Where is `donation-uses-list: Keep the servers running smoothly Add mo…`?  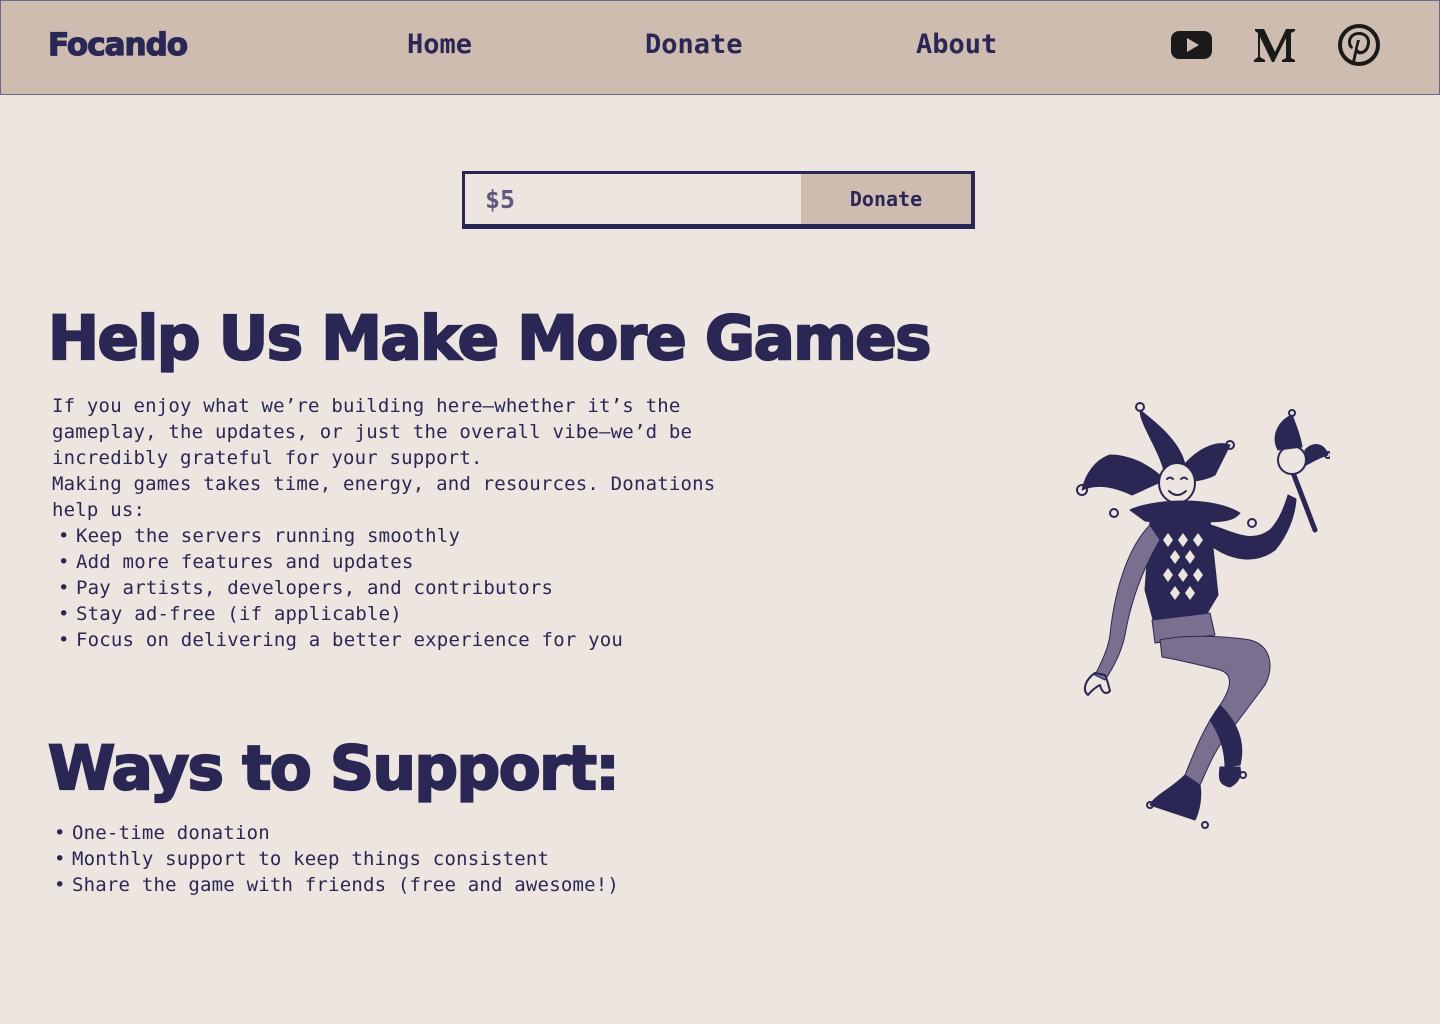 donation-uses-list: Keep the servers running smoothly Add mo… is located at coordinates (402, 588).